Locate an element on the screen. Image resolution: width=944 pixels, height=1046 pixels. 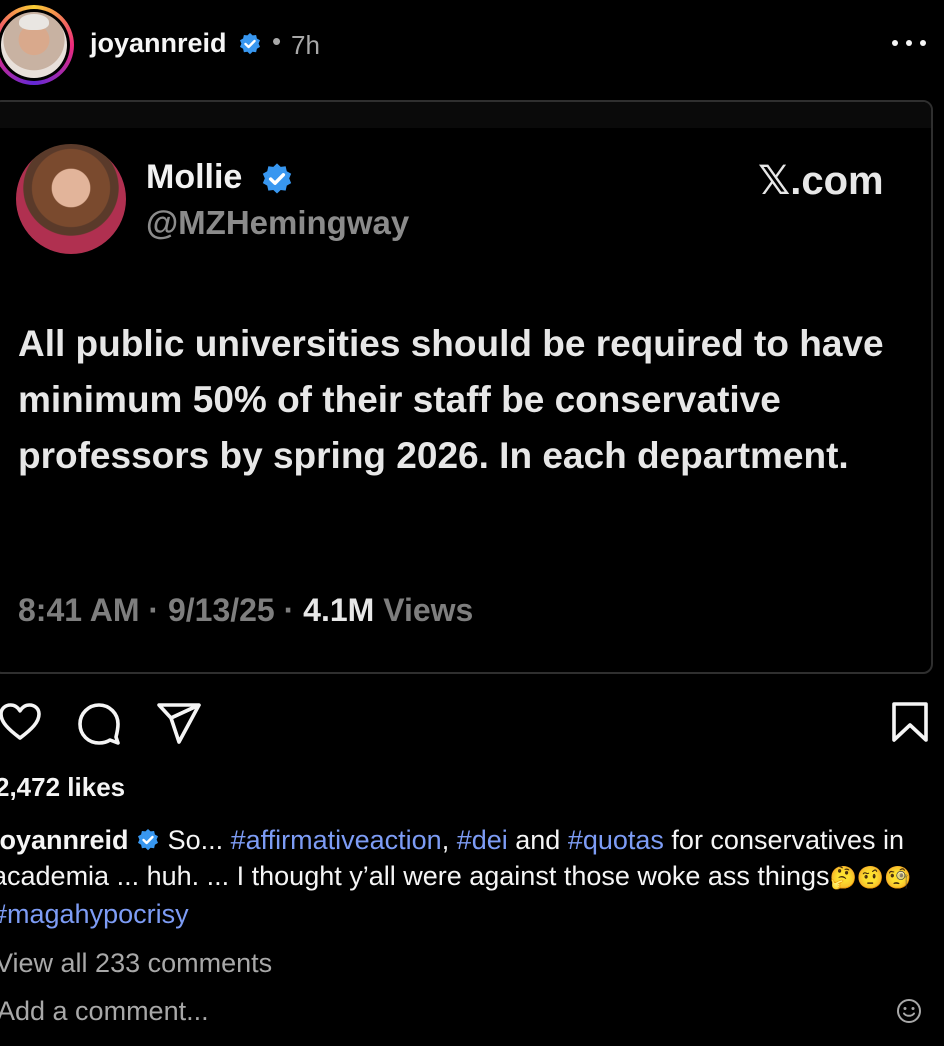
avatar-border is located at coordinates (35, 45).